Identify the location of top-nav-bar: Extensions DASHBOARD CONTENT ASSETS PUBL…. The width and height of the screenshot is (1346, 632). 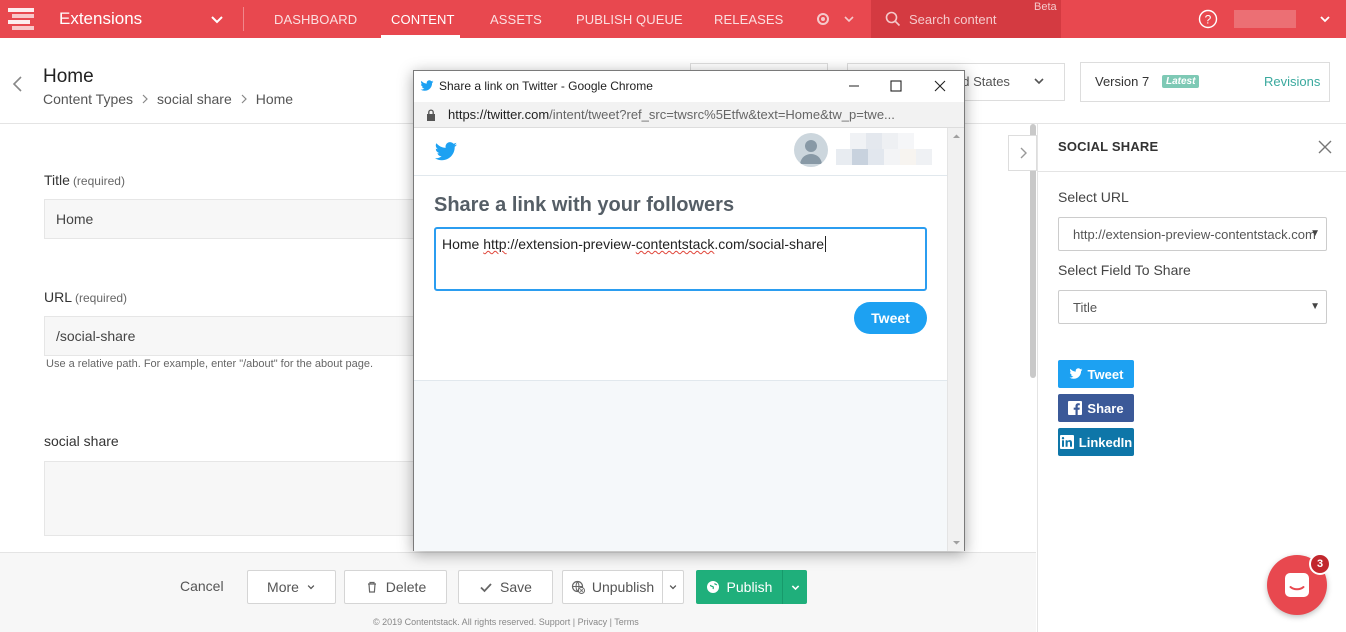
(673, 19).